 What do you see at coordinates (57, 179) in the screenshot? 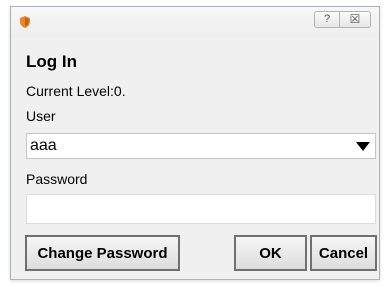
I see `password-label: Password` at bounding box center [57, 179].